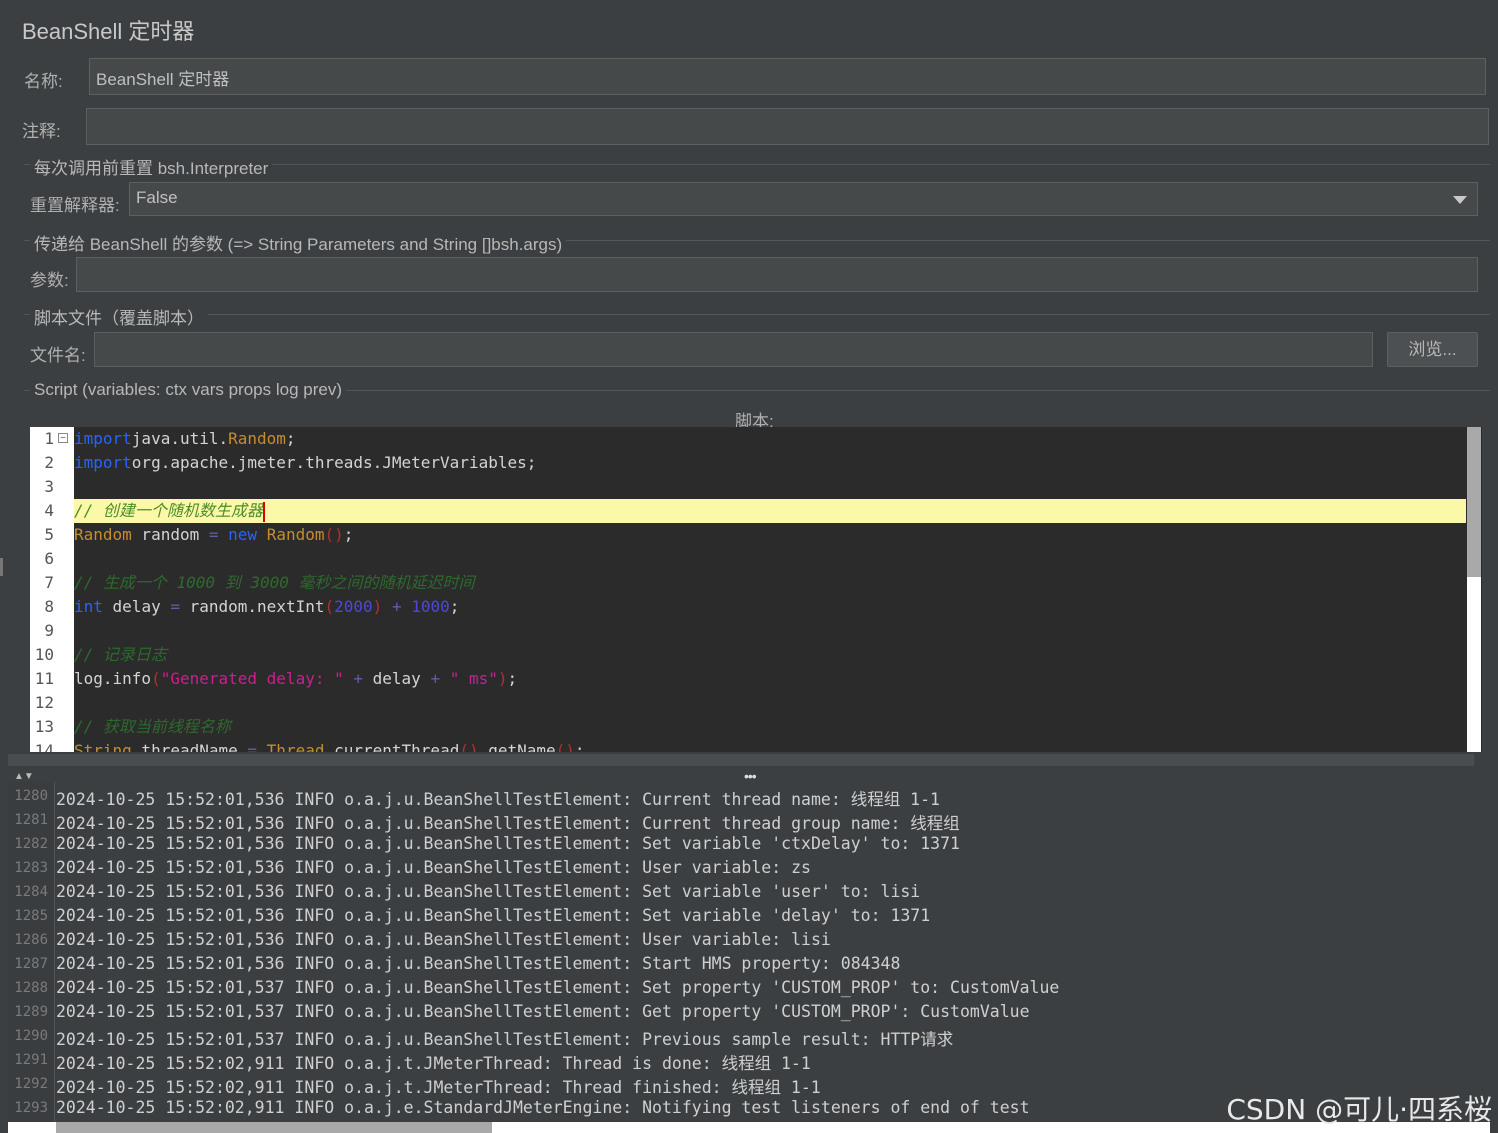 The image size is (1498, 1133). Describe the element at coordinates (266, 607) in the screenshot. I see `code-line: int delay = random.nextInt(2000) + 1000;` at that location.